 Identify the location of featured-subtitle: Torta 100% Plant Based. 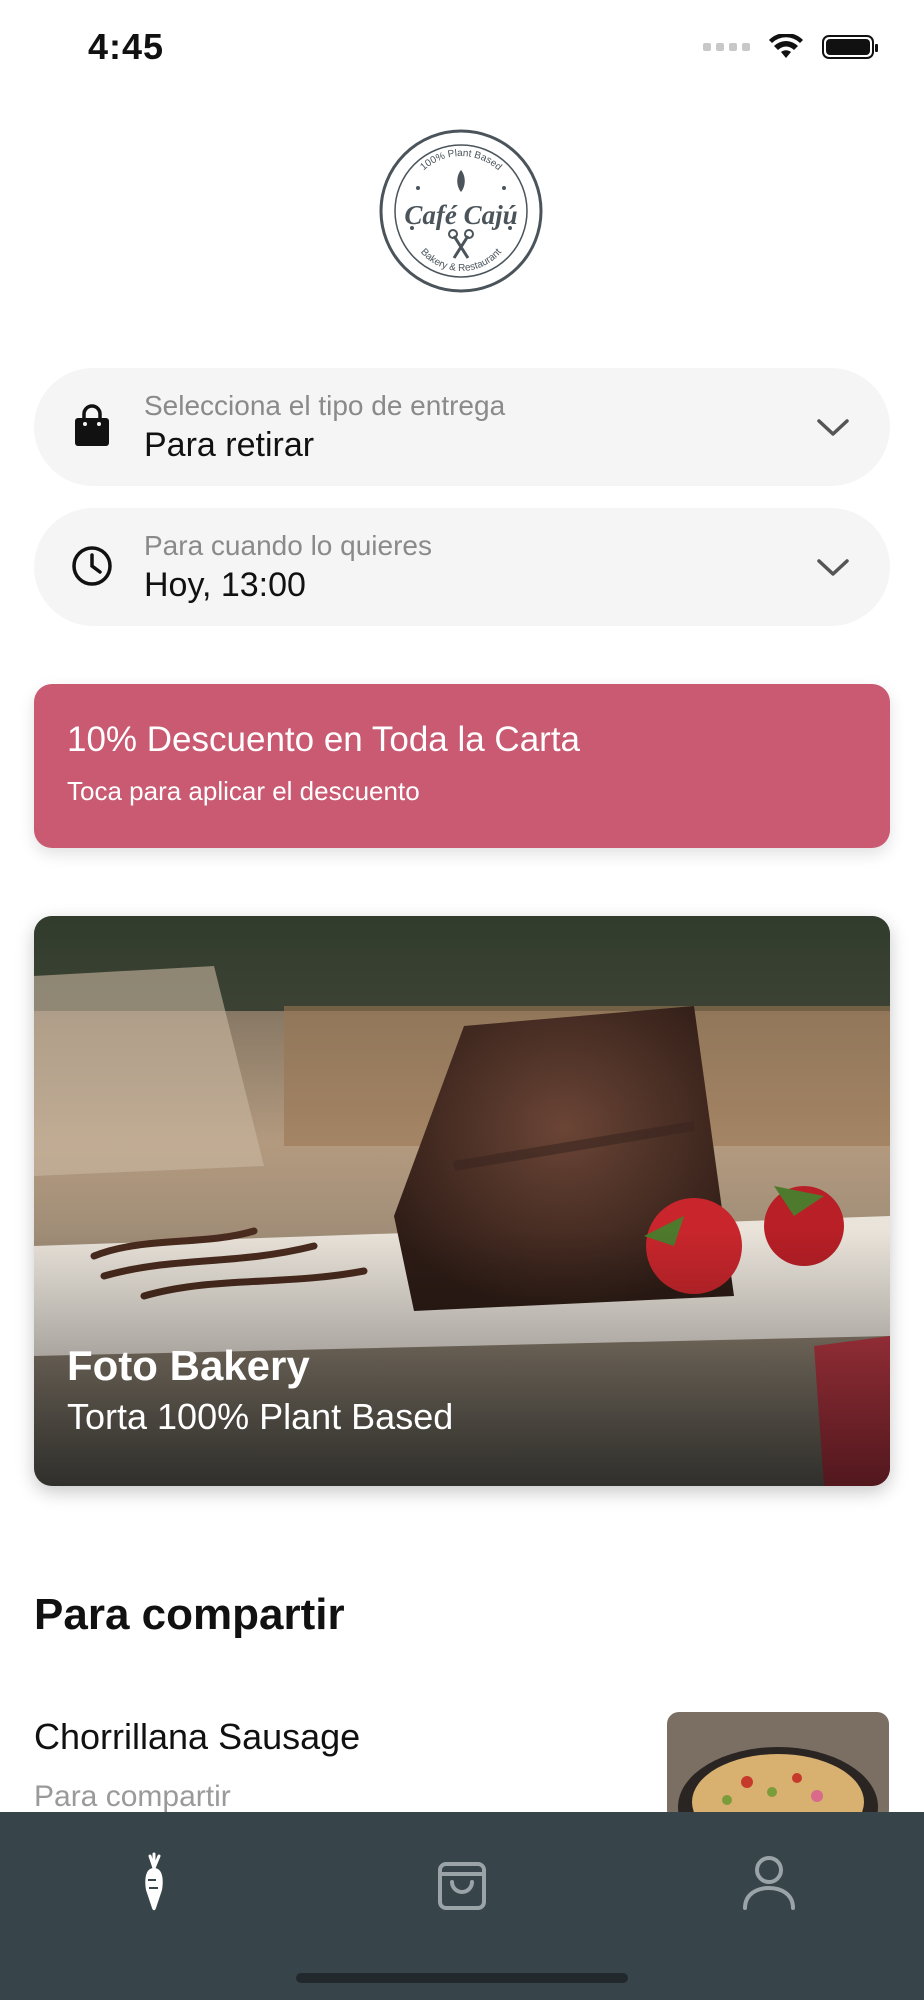
(260, 1416).